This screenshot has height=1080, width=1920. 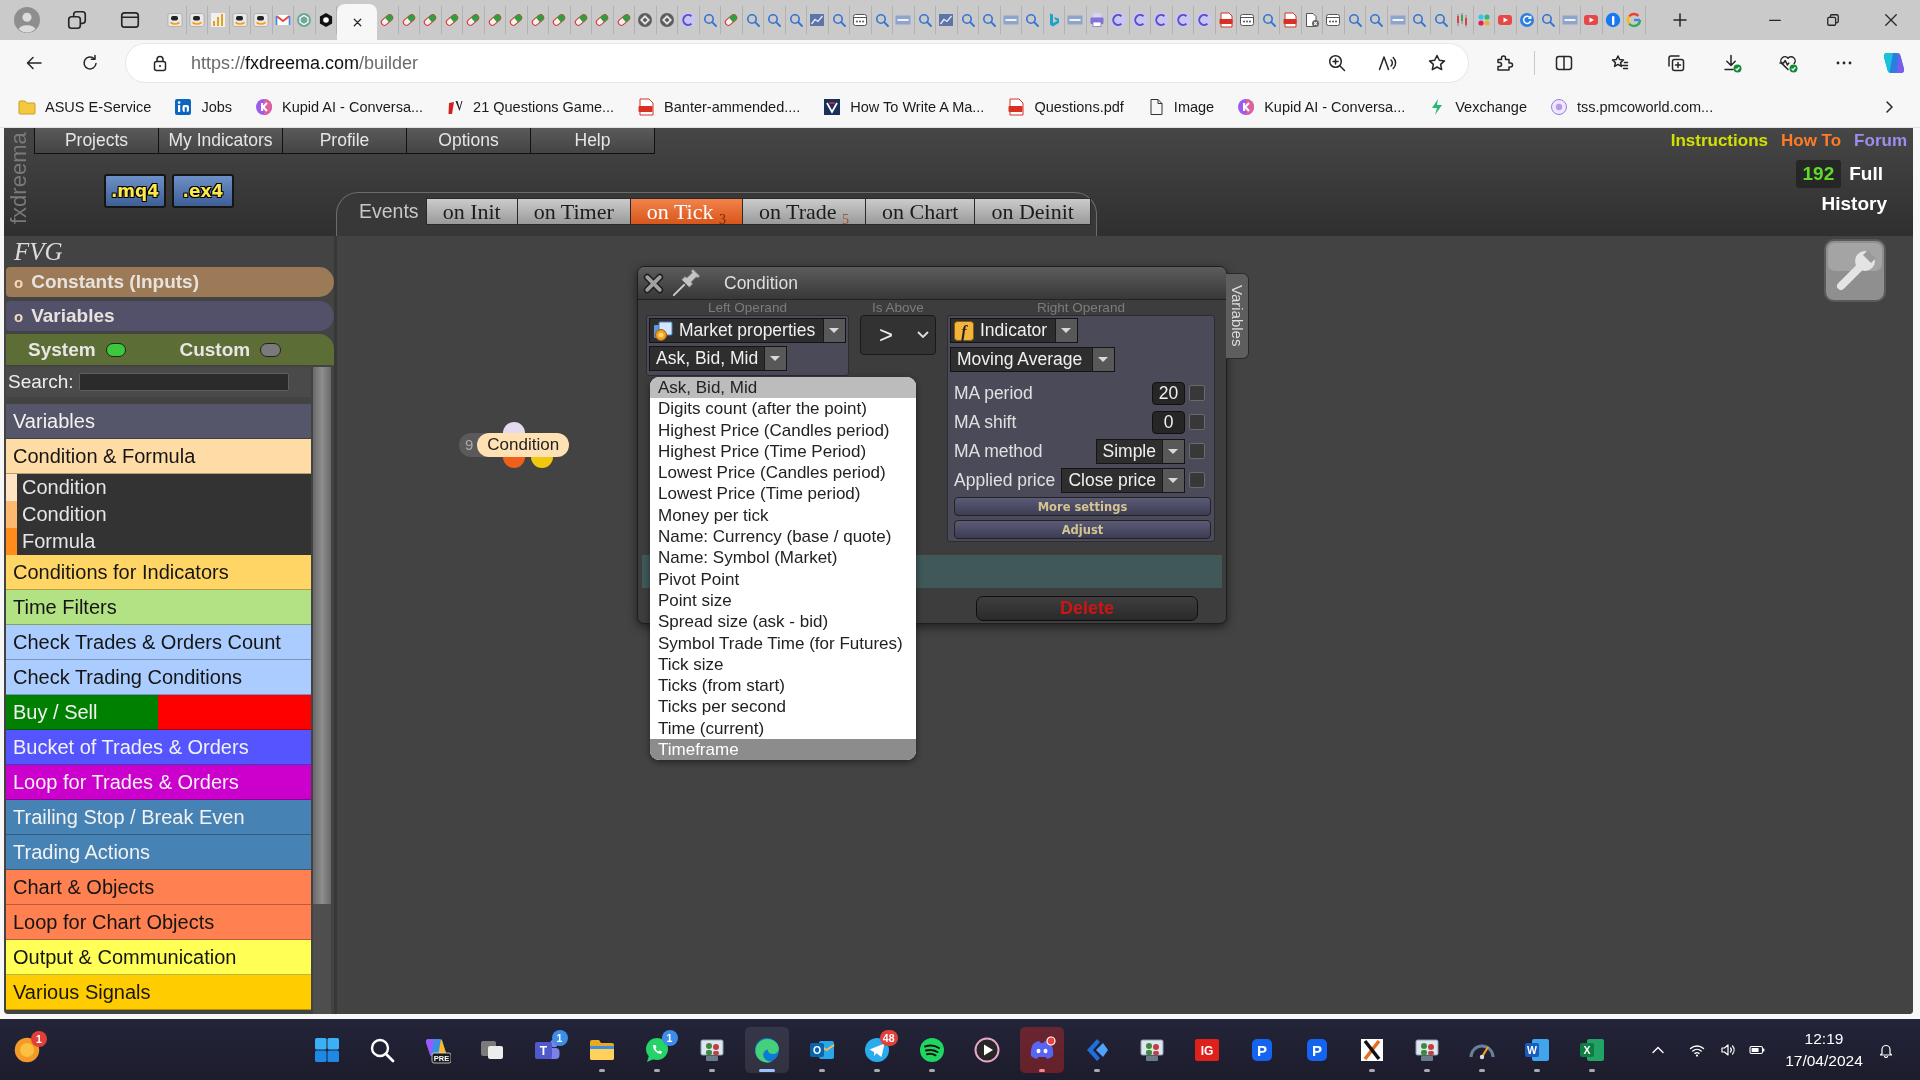 What do you see at coordinates (158, 992) in the screenshot?
I see `block-category: Various Signals` at bounding box center [158, 992].